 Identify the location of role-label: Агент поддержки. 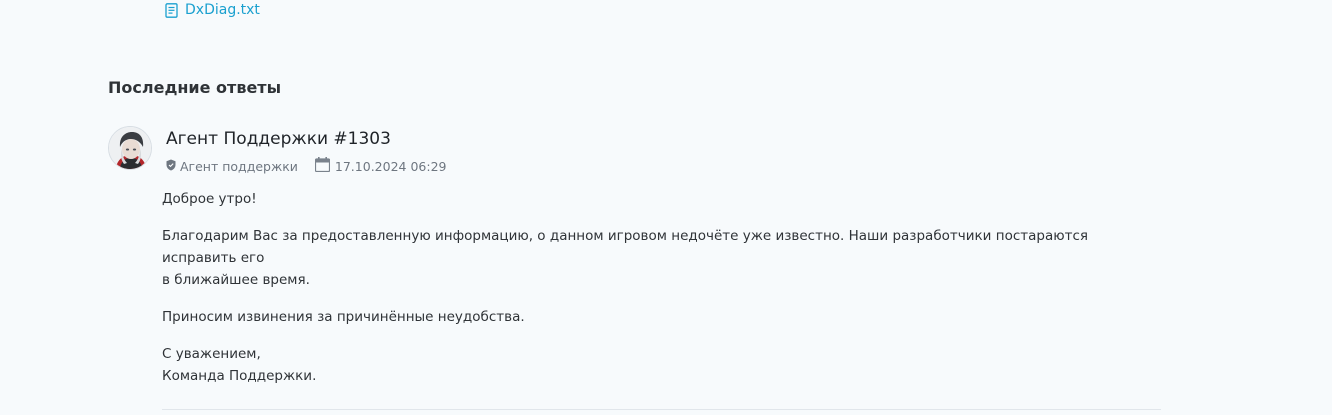
(239, 166).